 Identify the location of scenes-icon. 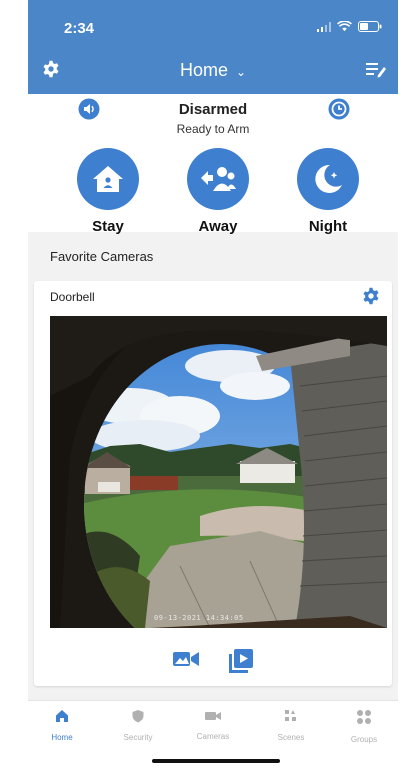
(290, 715).